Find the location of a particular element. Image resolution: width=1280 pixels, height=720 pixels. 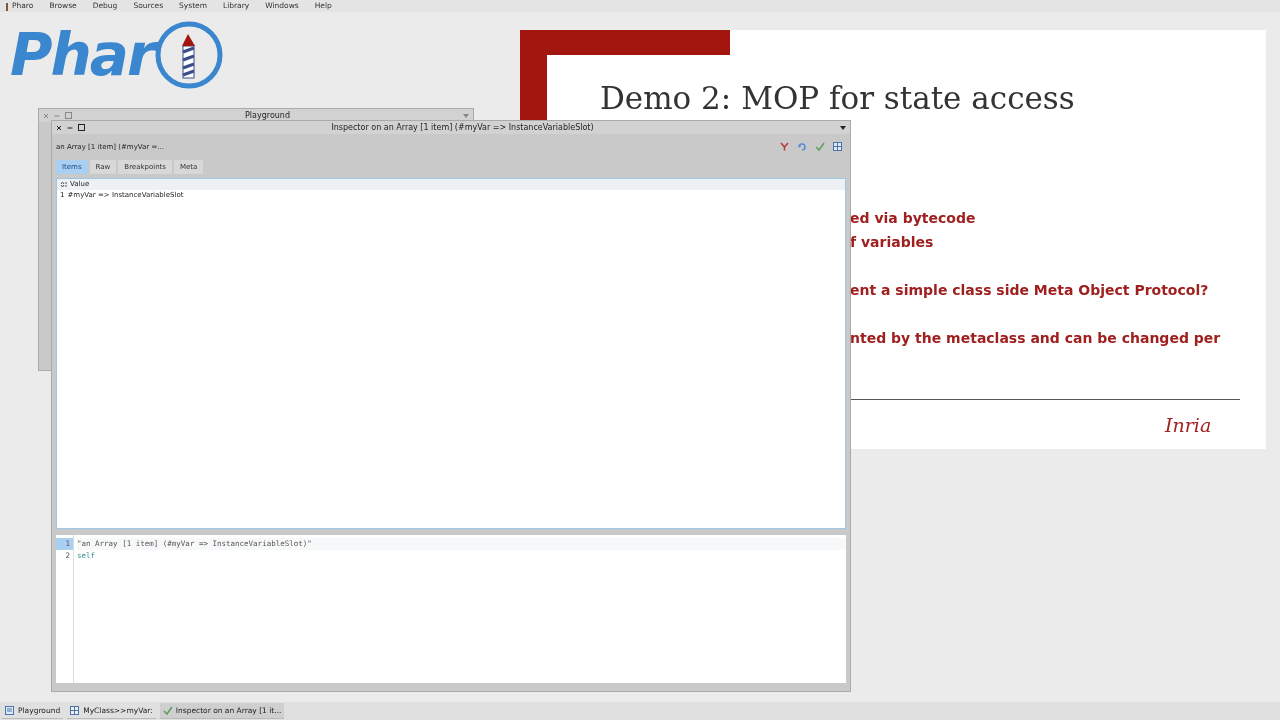

sort-icon is located at coordinates (63, 184).